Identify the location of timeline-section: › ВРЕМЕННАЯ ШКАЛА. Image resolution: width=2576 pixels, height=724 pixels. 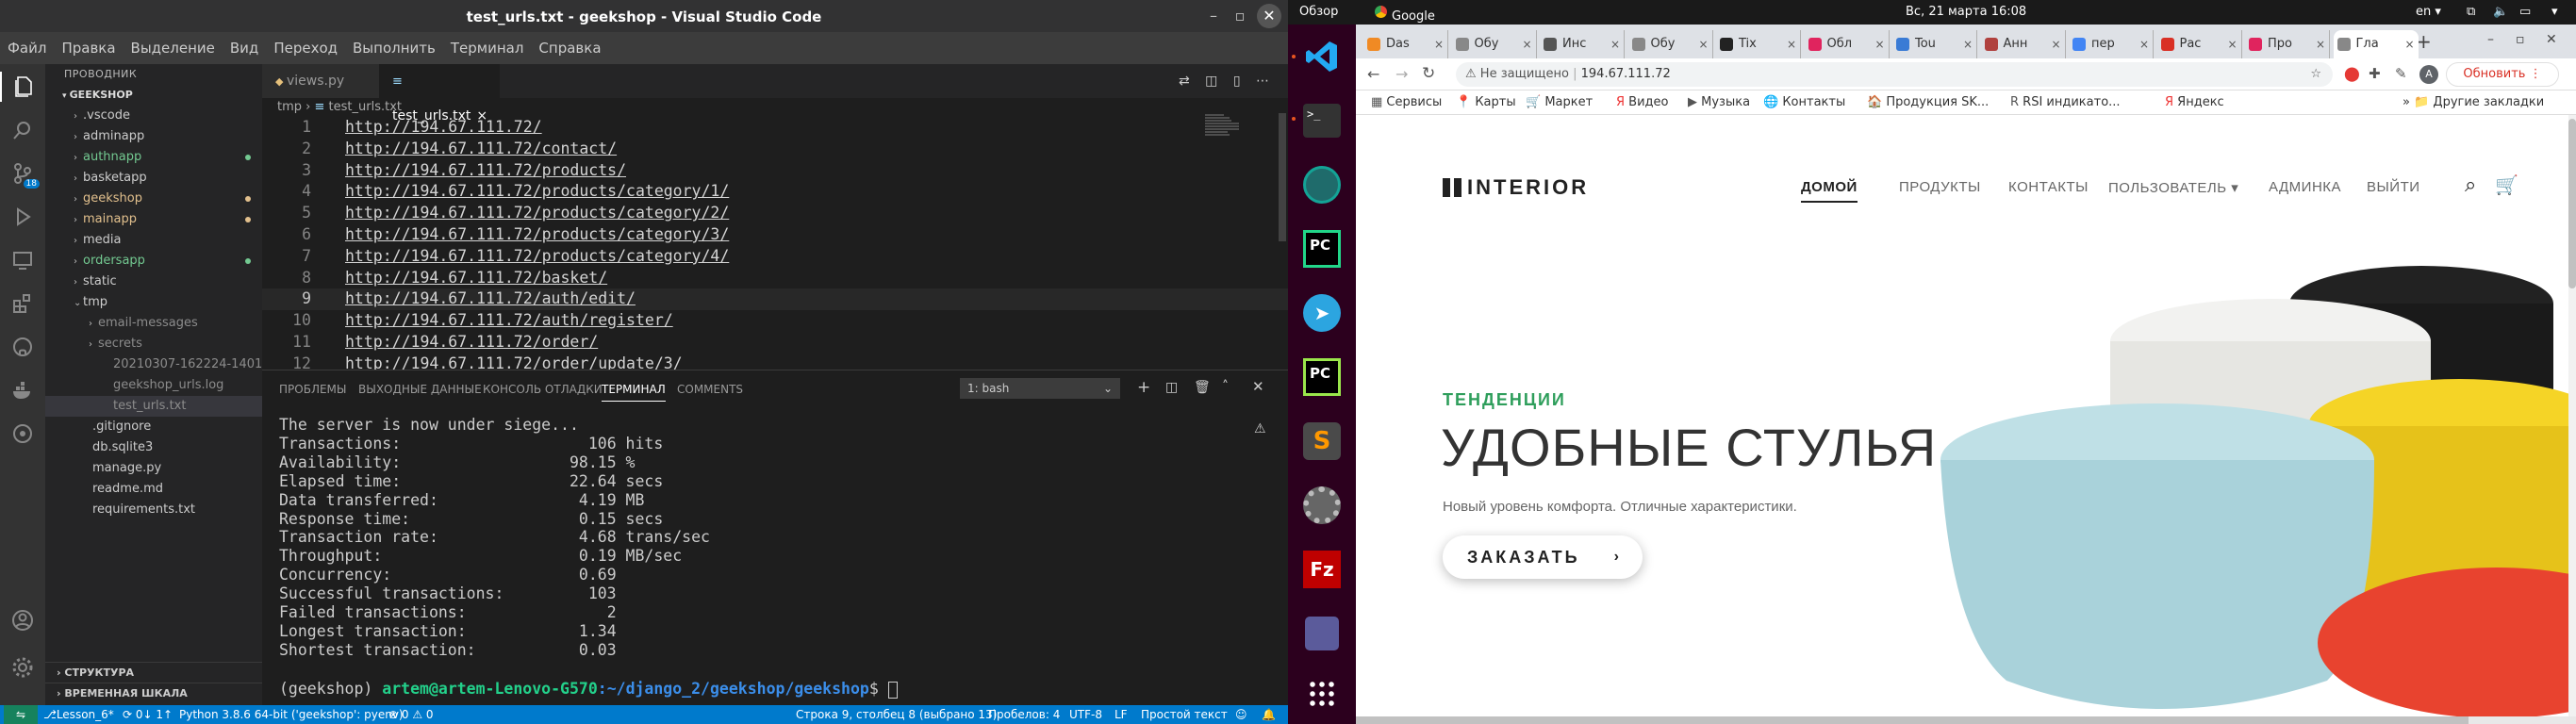
(153, 693).